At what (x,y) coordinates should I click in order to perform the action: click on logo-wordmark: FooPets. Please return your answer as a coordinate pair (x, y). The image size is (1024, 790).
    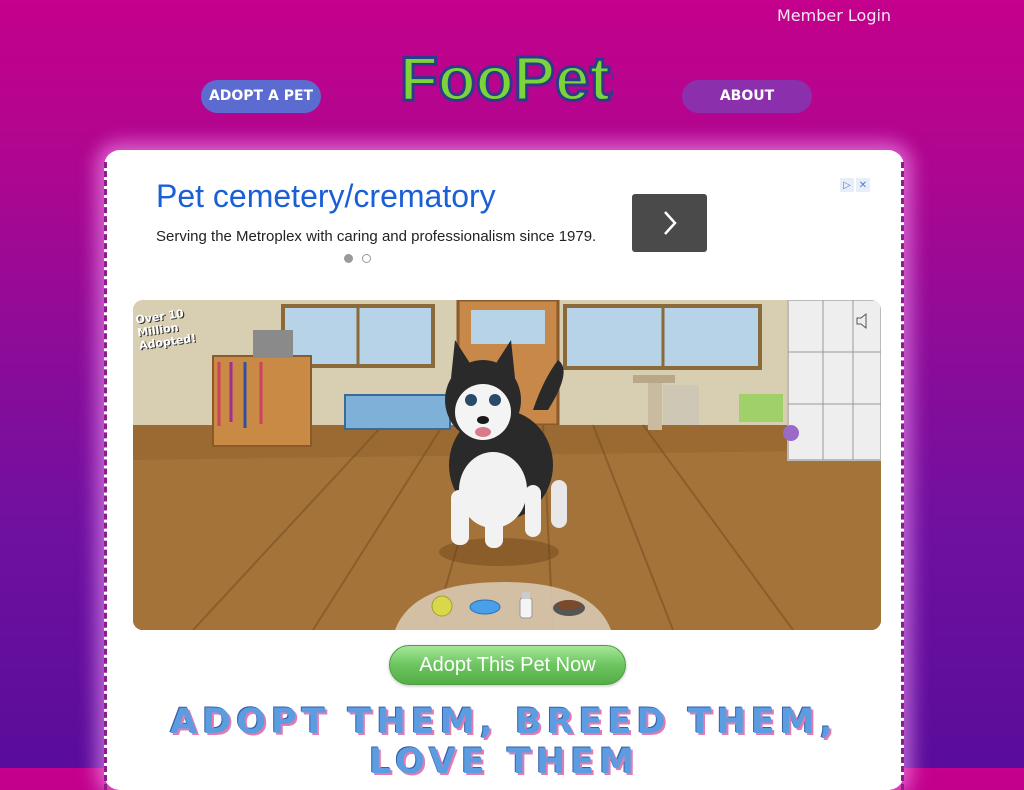
    Looking at the image, I should click on (506, 79).